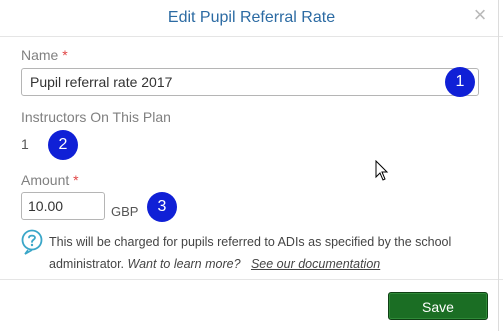  Describe the element at coordinates (25, 144) in the screenshot. I see `instructors-count: 1` at that location.